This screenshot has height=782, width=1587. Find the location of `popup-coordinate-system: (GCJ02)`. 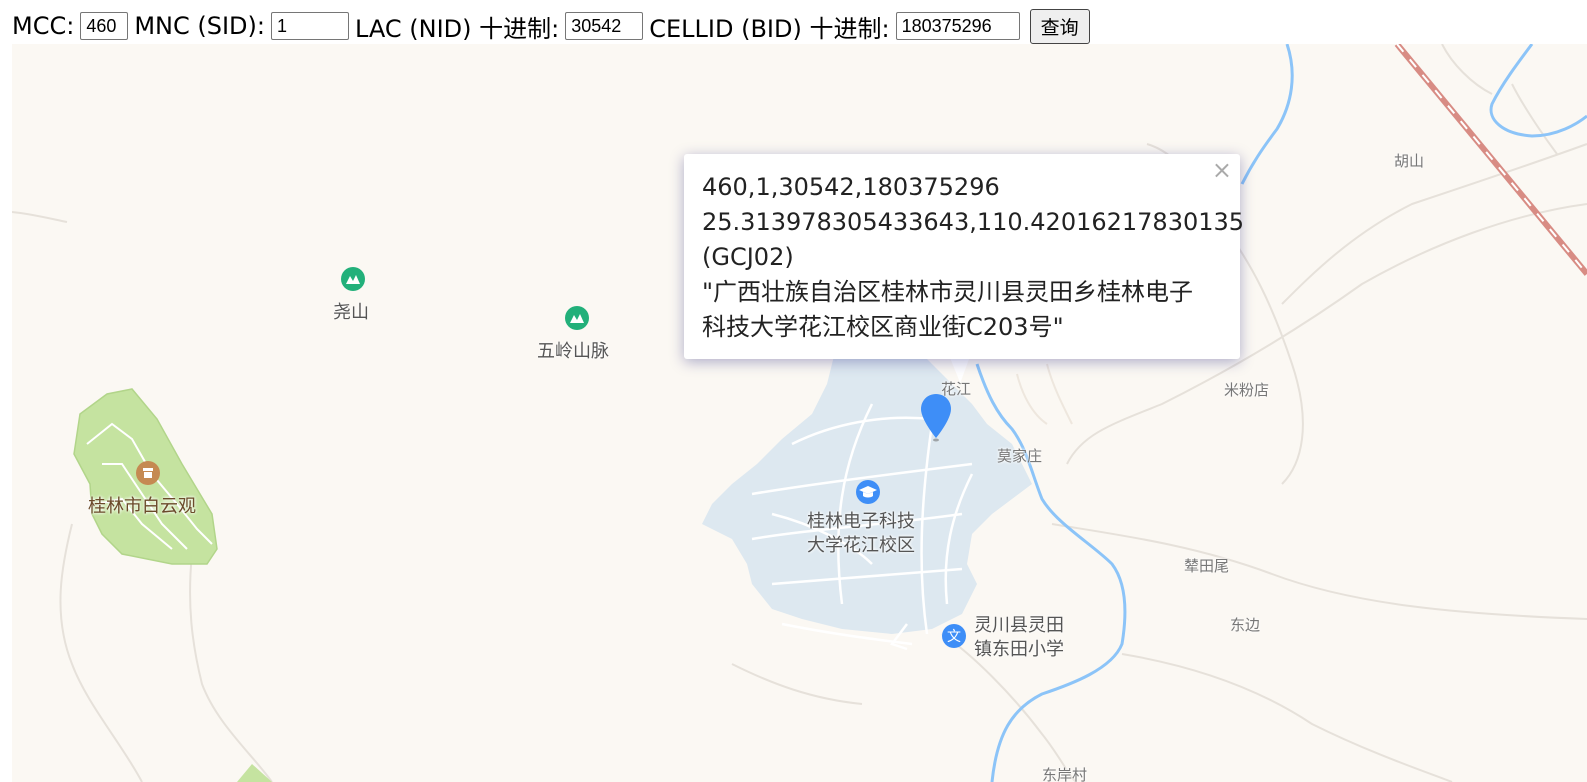

popup-coordinate-system: (GCJ02) is located at coordinates (748, 257).